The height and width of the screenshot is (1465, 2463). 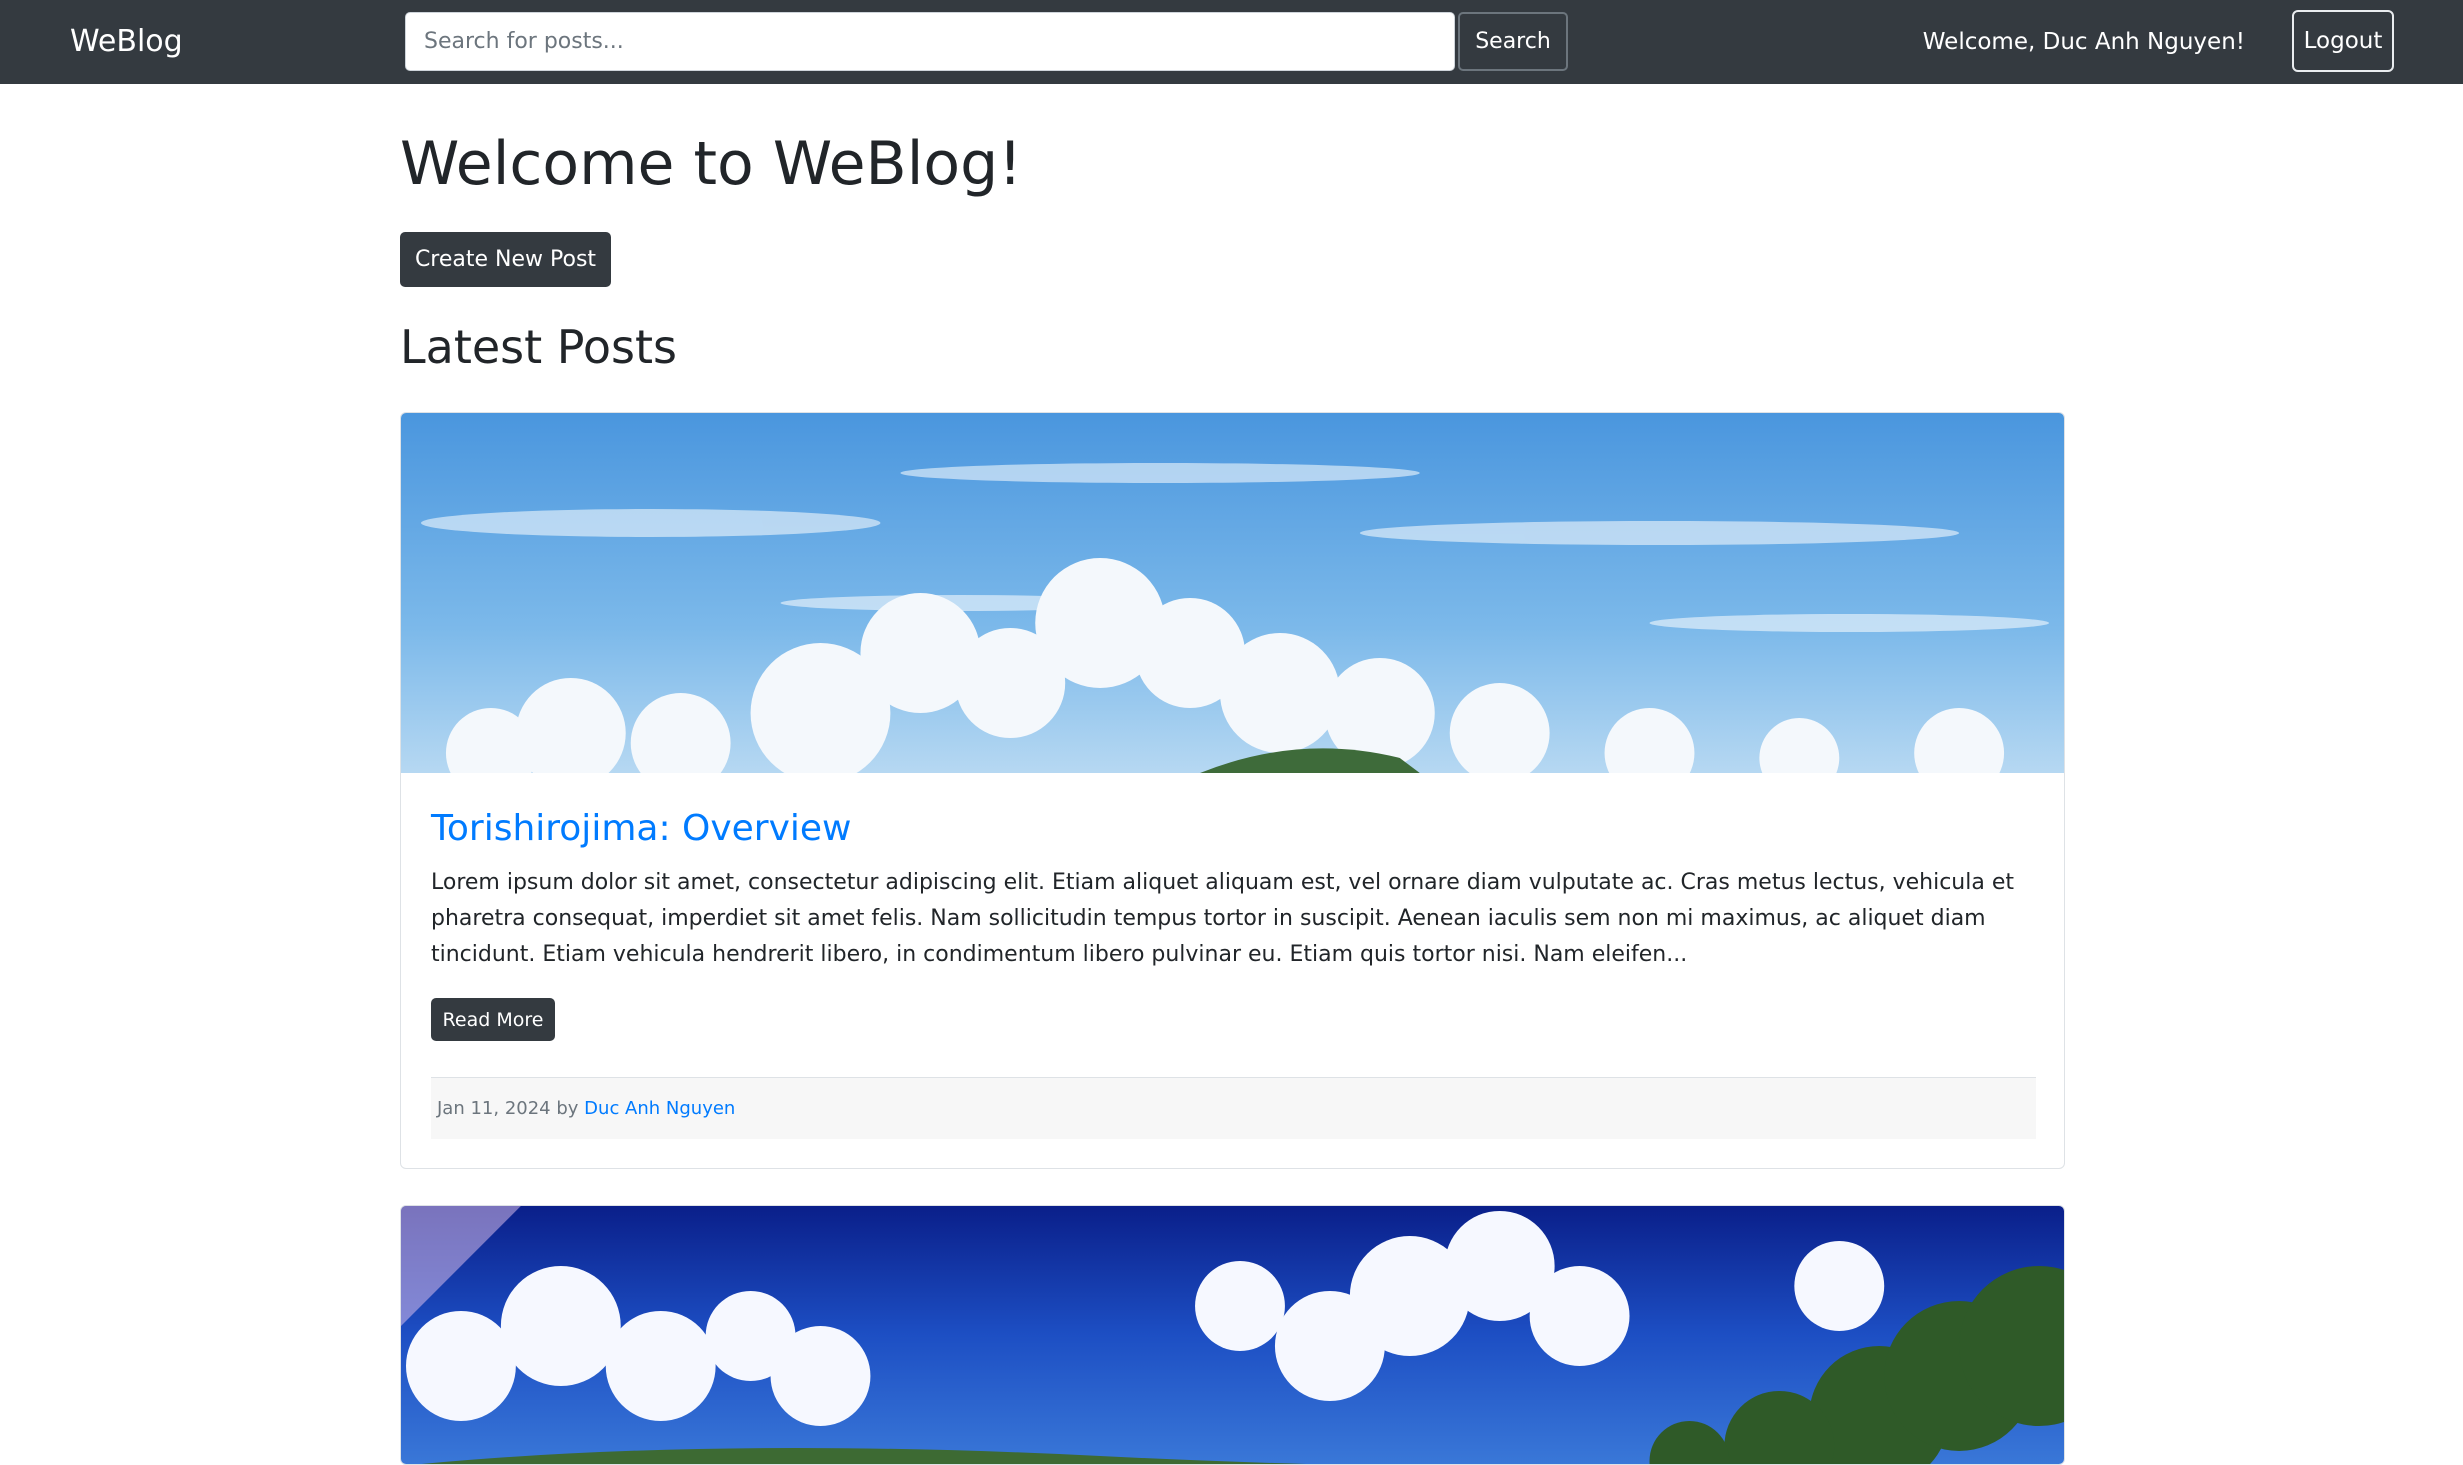 What do you see at coordinates (711, 164) in the screenshot?
I see `page-title: Welcome to WeBlog!` at bounding box center [711, 164].